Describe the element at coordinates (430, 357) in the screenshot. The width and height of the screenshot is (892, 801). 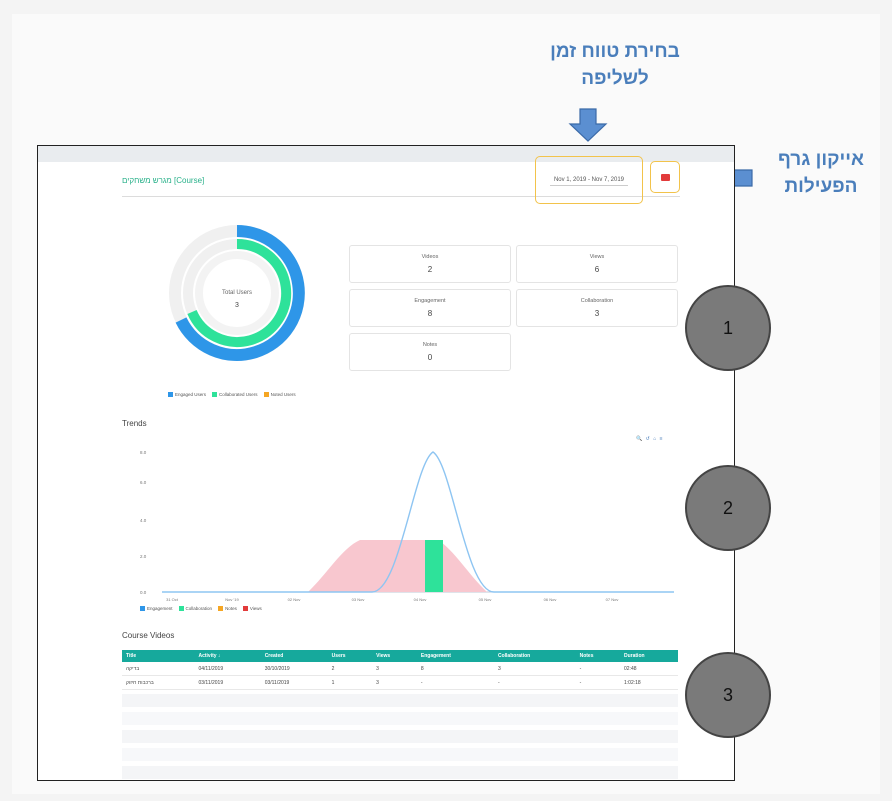
I see `stat-value: 0` at that location.